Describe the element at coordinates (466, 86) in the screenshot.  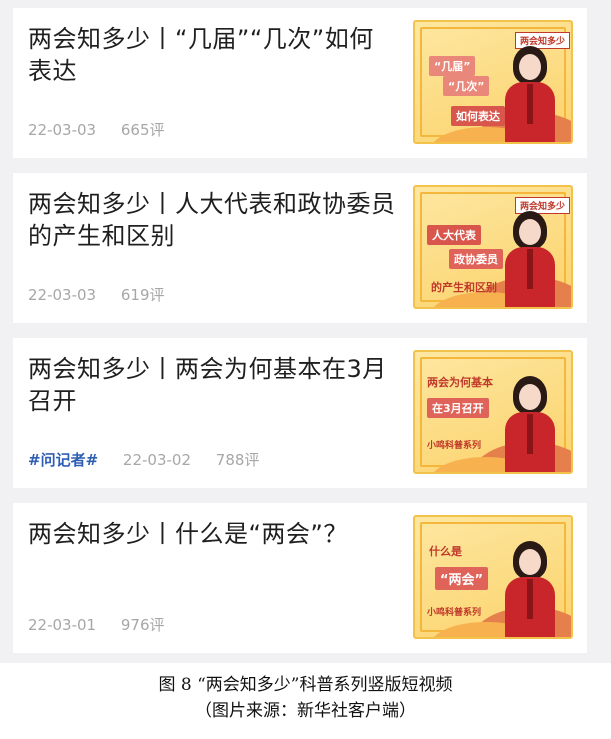
I see `thumbnail-text: “几次”` at that location.